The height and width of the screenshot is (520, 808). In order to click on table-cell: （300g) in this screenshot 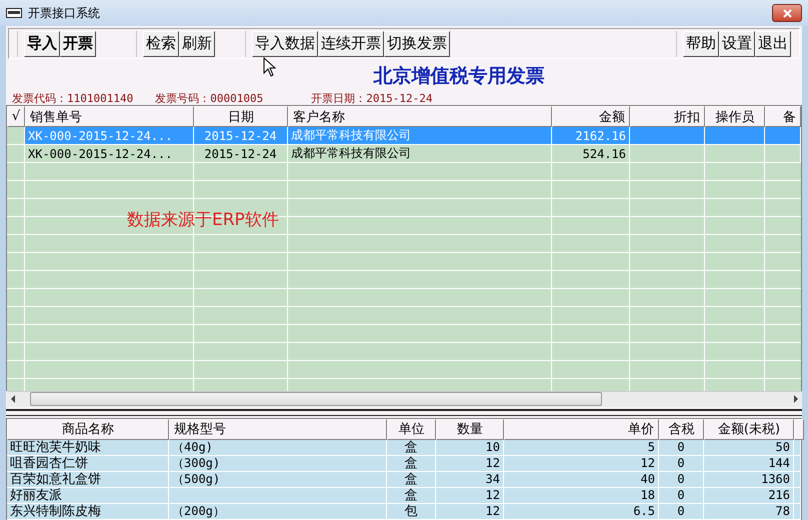, I will do `click(278, 464)`.